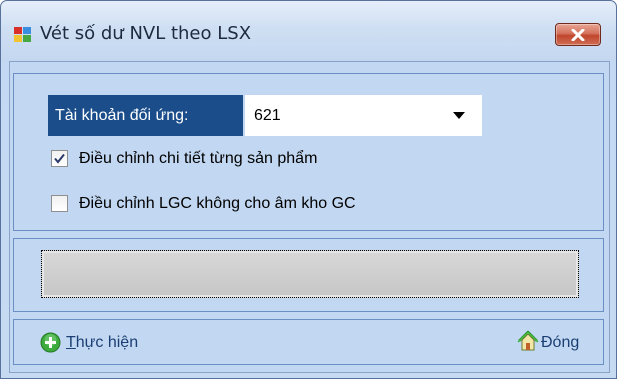 The height and width of the screenshot is (379, 617). Describe the element at coordinates (267, 115) in the screenshot. I see `account-value: 621` at that location.